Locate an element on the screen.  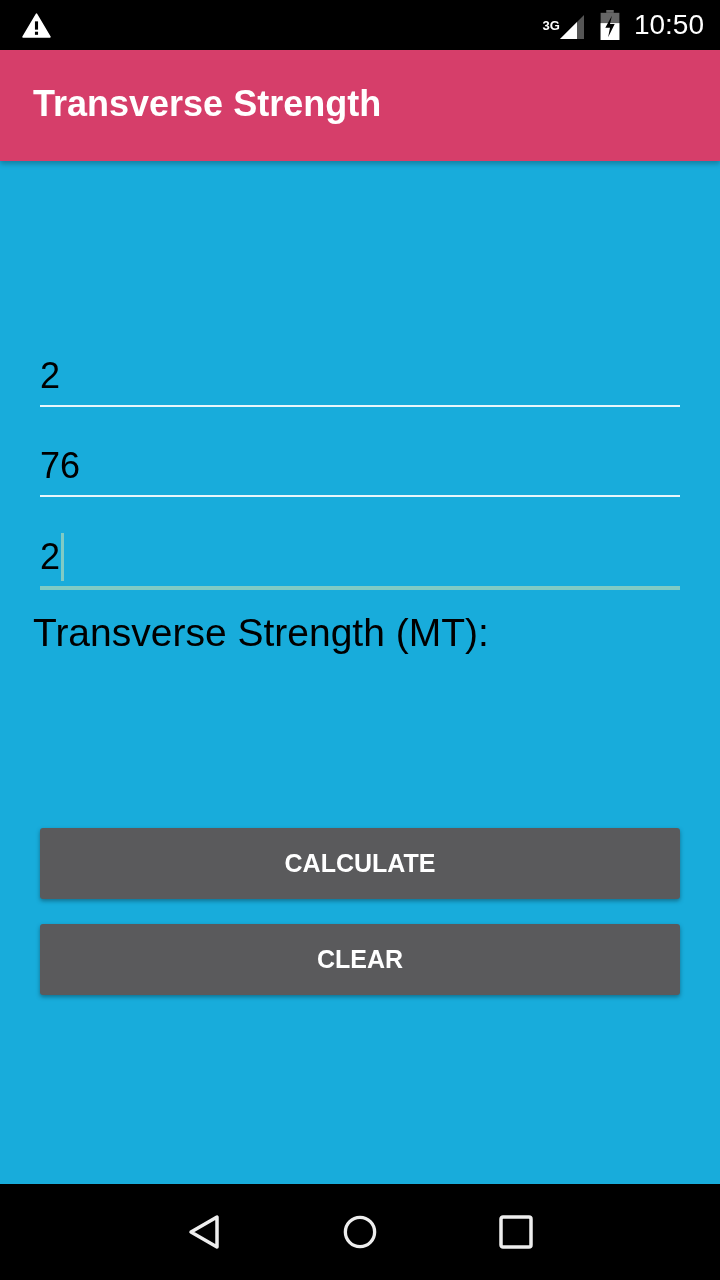
clear-button: CLEAR is located at coordinates (360, 959).